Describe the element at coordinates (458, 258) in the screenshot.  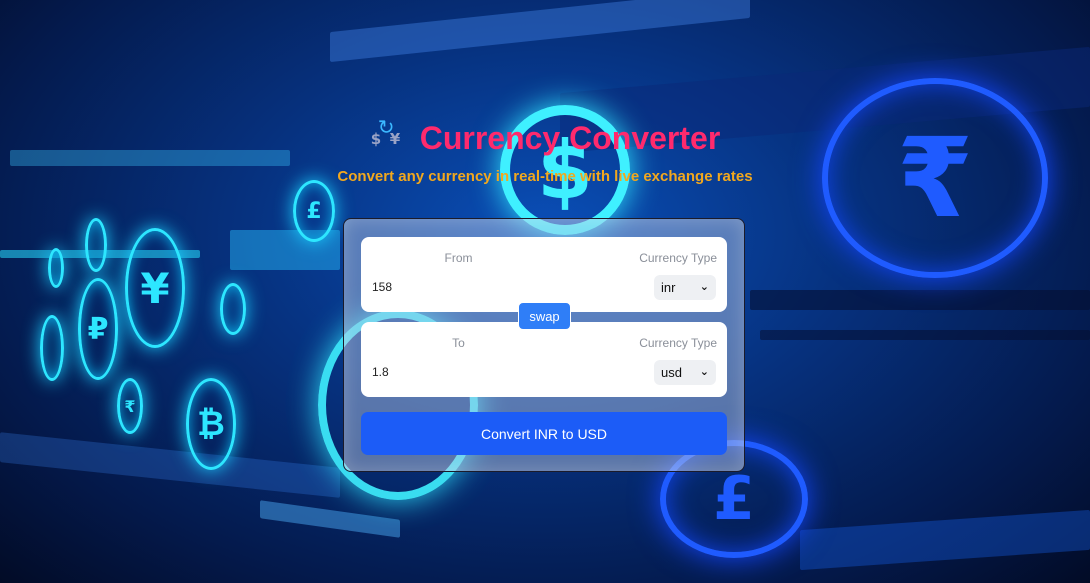
I see `from-label: From` at that location.